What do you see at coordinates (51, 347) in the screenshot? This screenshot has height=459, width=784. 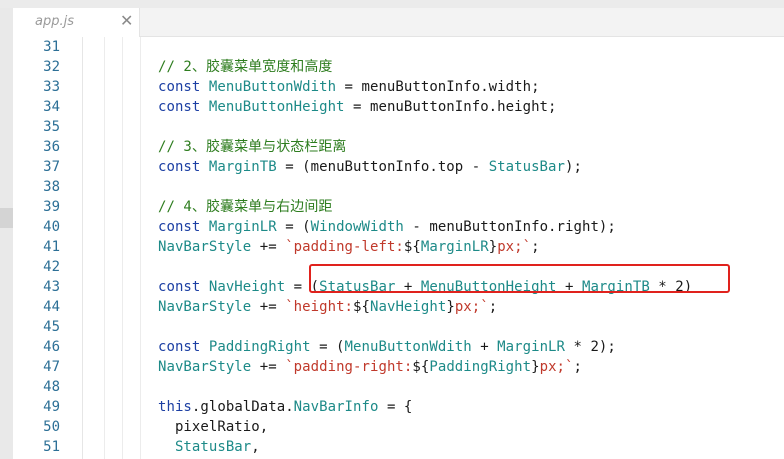 I see `line-number: 46` at bounding box center [51, 347].